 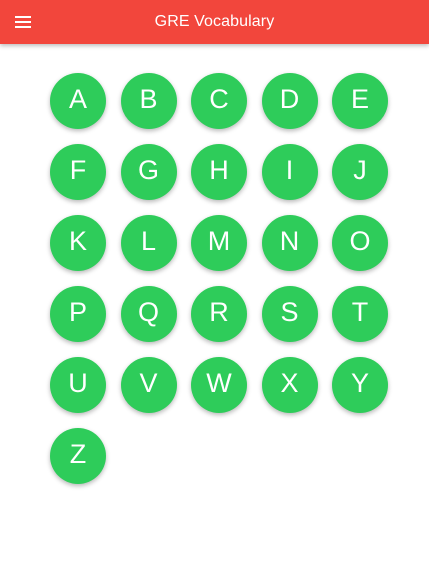 What do you see at coordinates (219, 101) in the screenshot?
I see `letter-button-c: C` at bounding box center [219, 101].